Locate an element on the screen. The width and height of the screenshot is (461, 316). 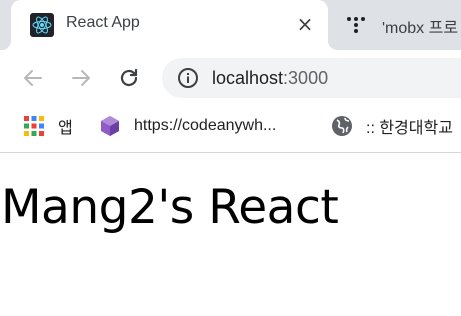
back-arrow-icon is located at coordinates (33, 78).